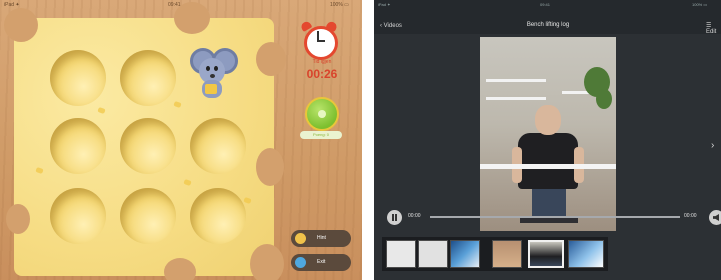  What do you see at coordinates (321, 135) in the screenshot?
I see `score-label: Poeng: 0` at bounding box center [321, 135].